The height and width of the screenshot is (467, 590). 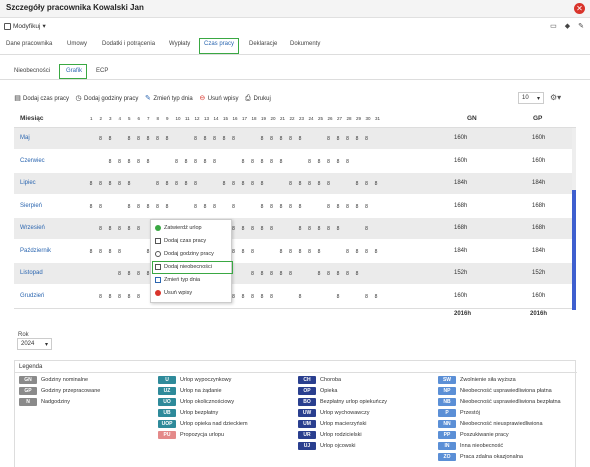 What do you see at coordinates (180, 241) in the screenshot?
I see `menu-add-time: Dodaj czas pracy` at bounding box center [180, 241].